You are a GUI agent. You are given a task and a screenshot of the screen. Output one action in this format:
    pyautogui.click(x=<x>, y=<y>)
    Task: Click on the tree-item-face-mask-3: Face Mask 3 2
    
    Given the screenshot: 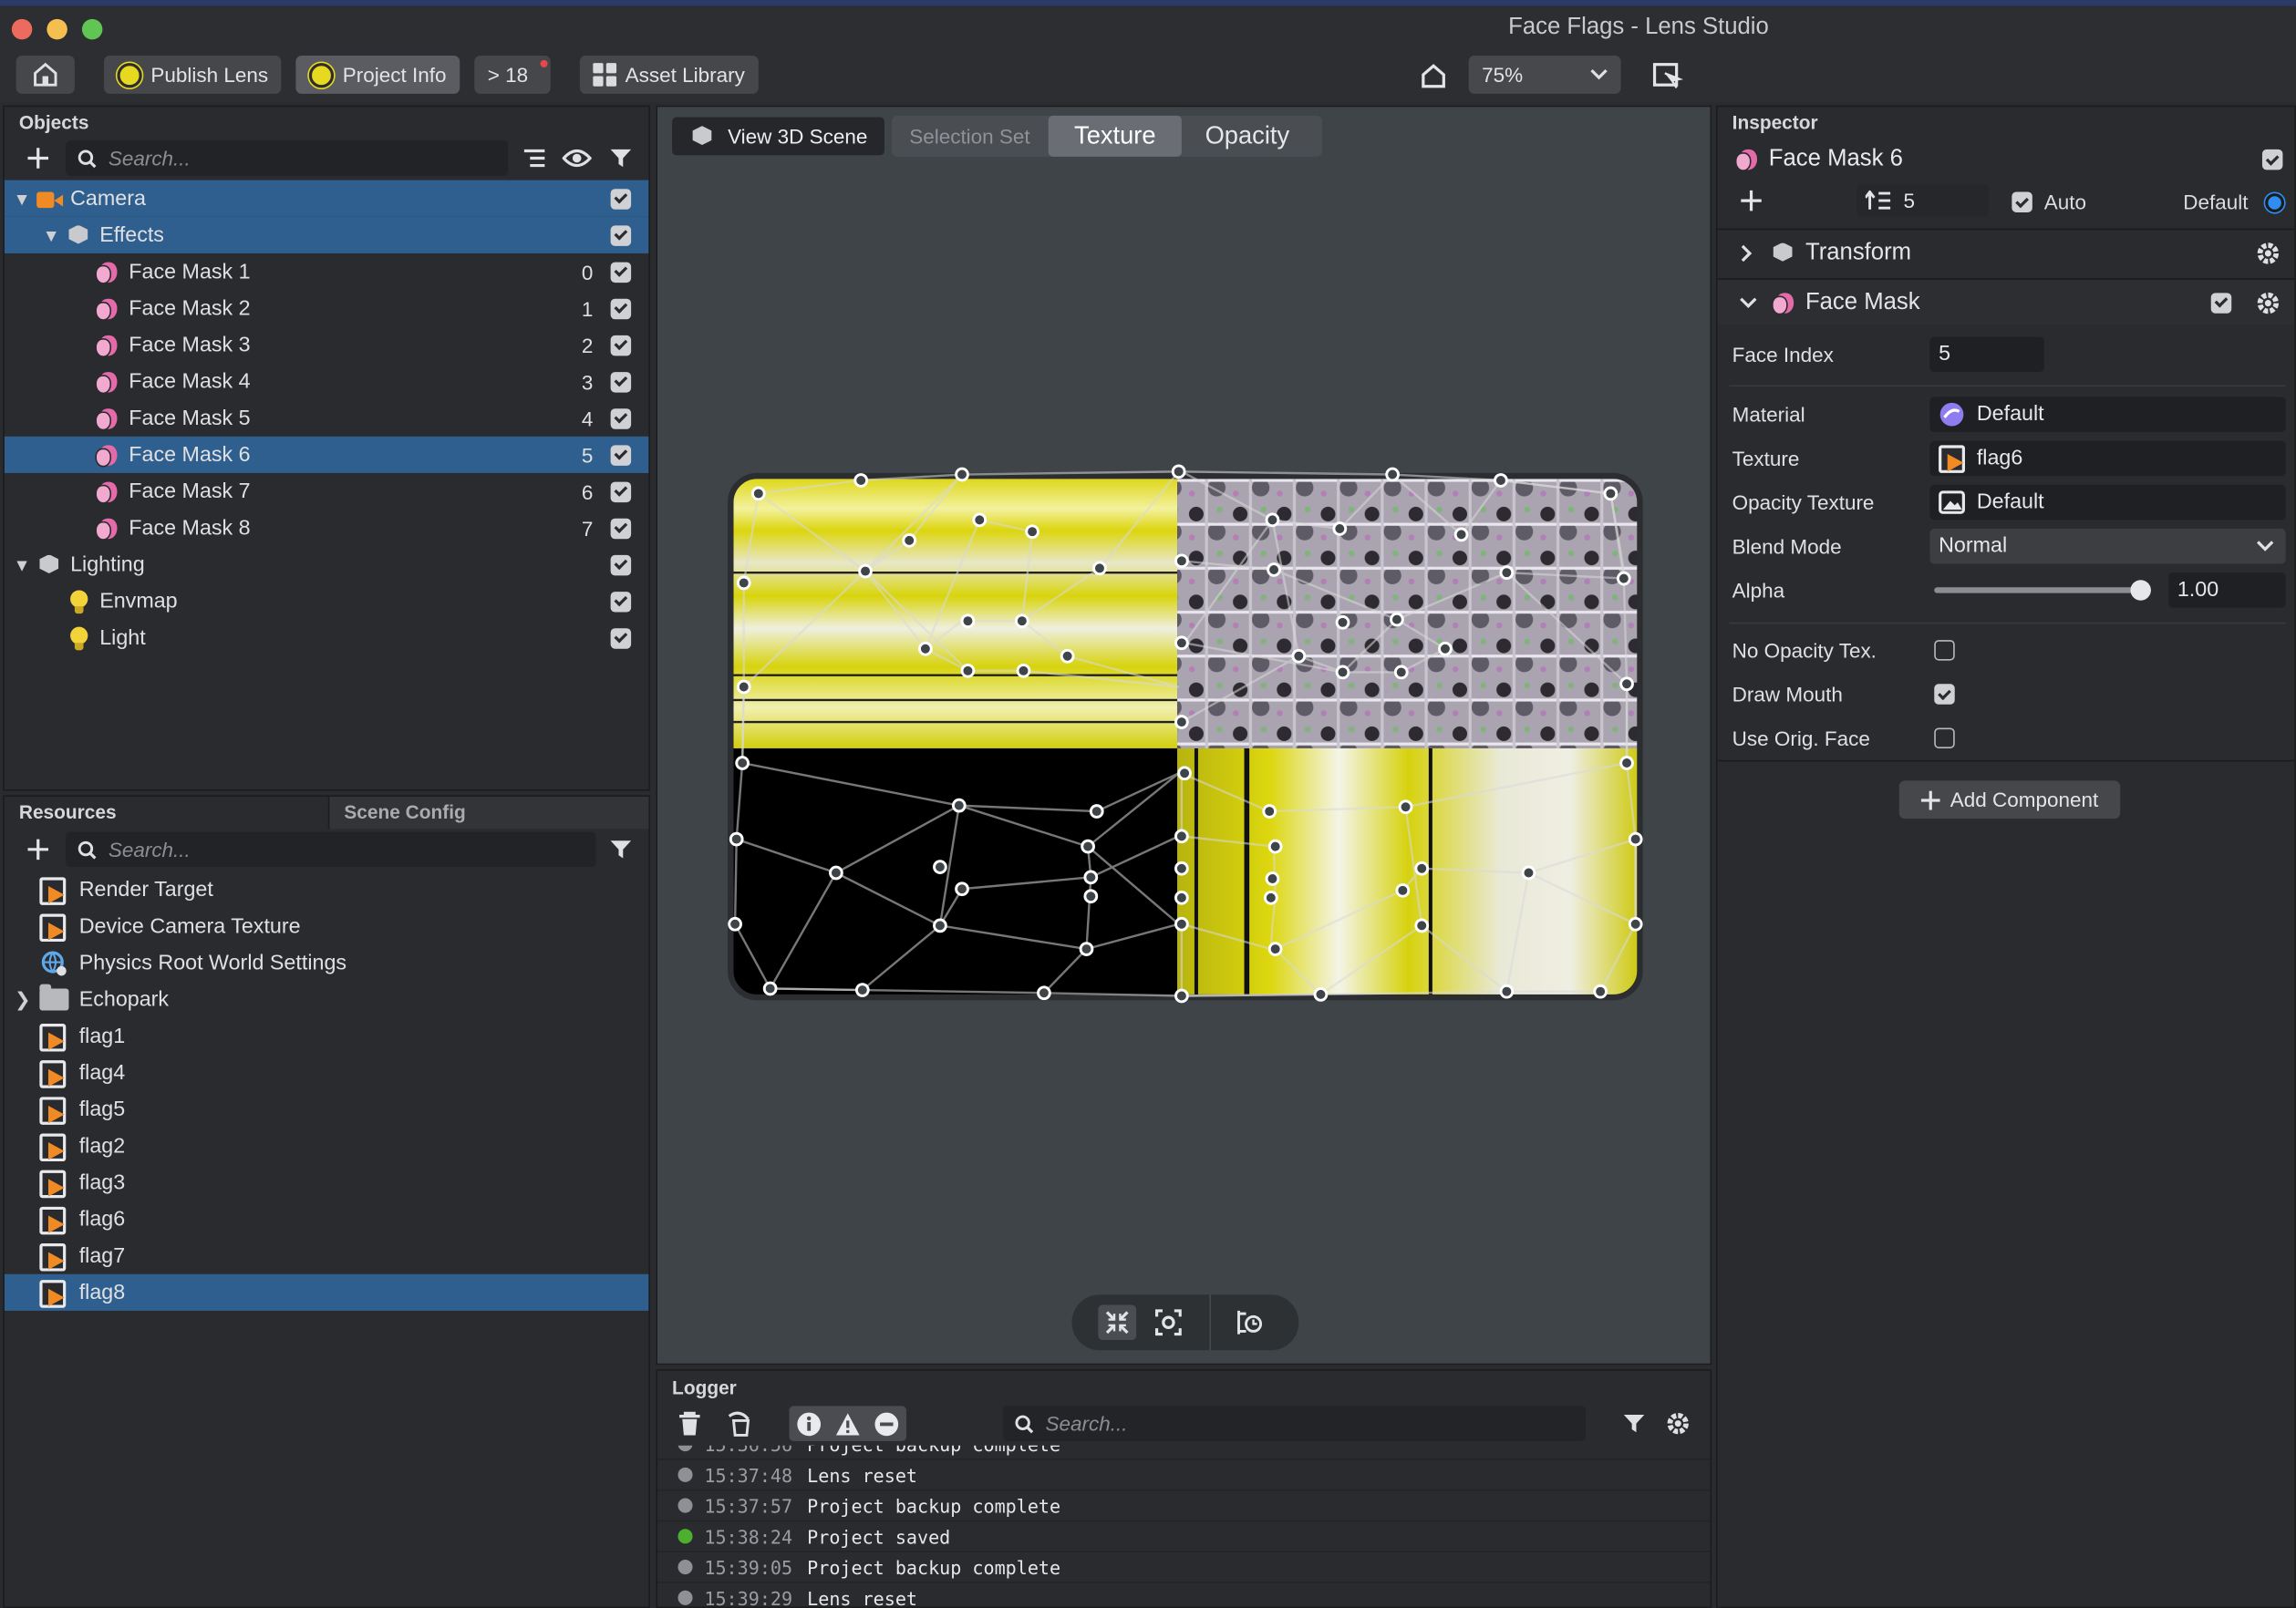 What is the action you would take?
    pyautogui.click(x=327, y=344)
    